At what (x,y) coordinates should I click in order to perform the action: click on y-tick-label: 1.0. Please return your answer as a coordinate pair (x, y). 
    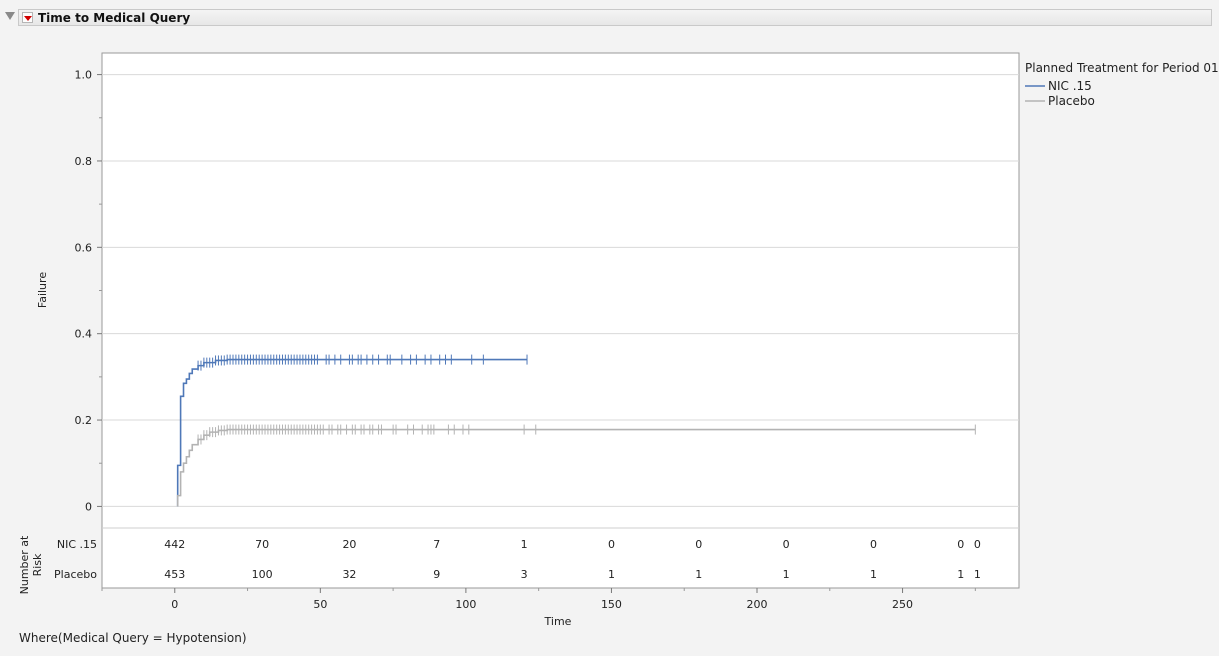
    Looking at the image, I should click on (84, 75).